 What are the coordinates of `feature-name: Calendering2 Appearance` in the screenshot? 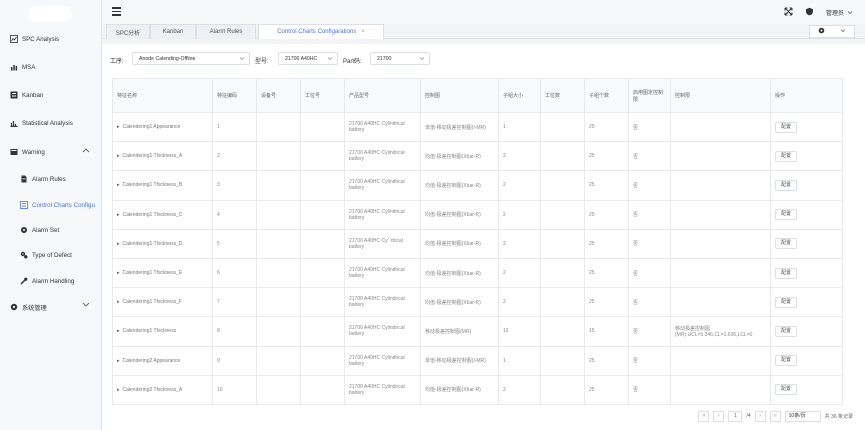 It's located at (151, 360).